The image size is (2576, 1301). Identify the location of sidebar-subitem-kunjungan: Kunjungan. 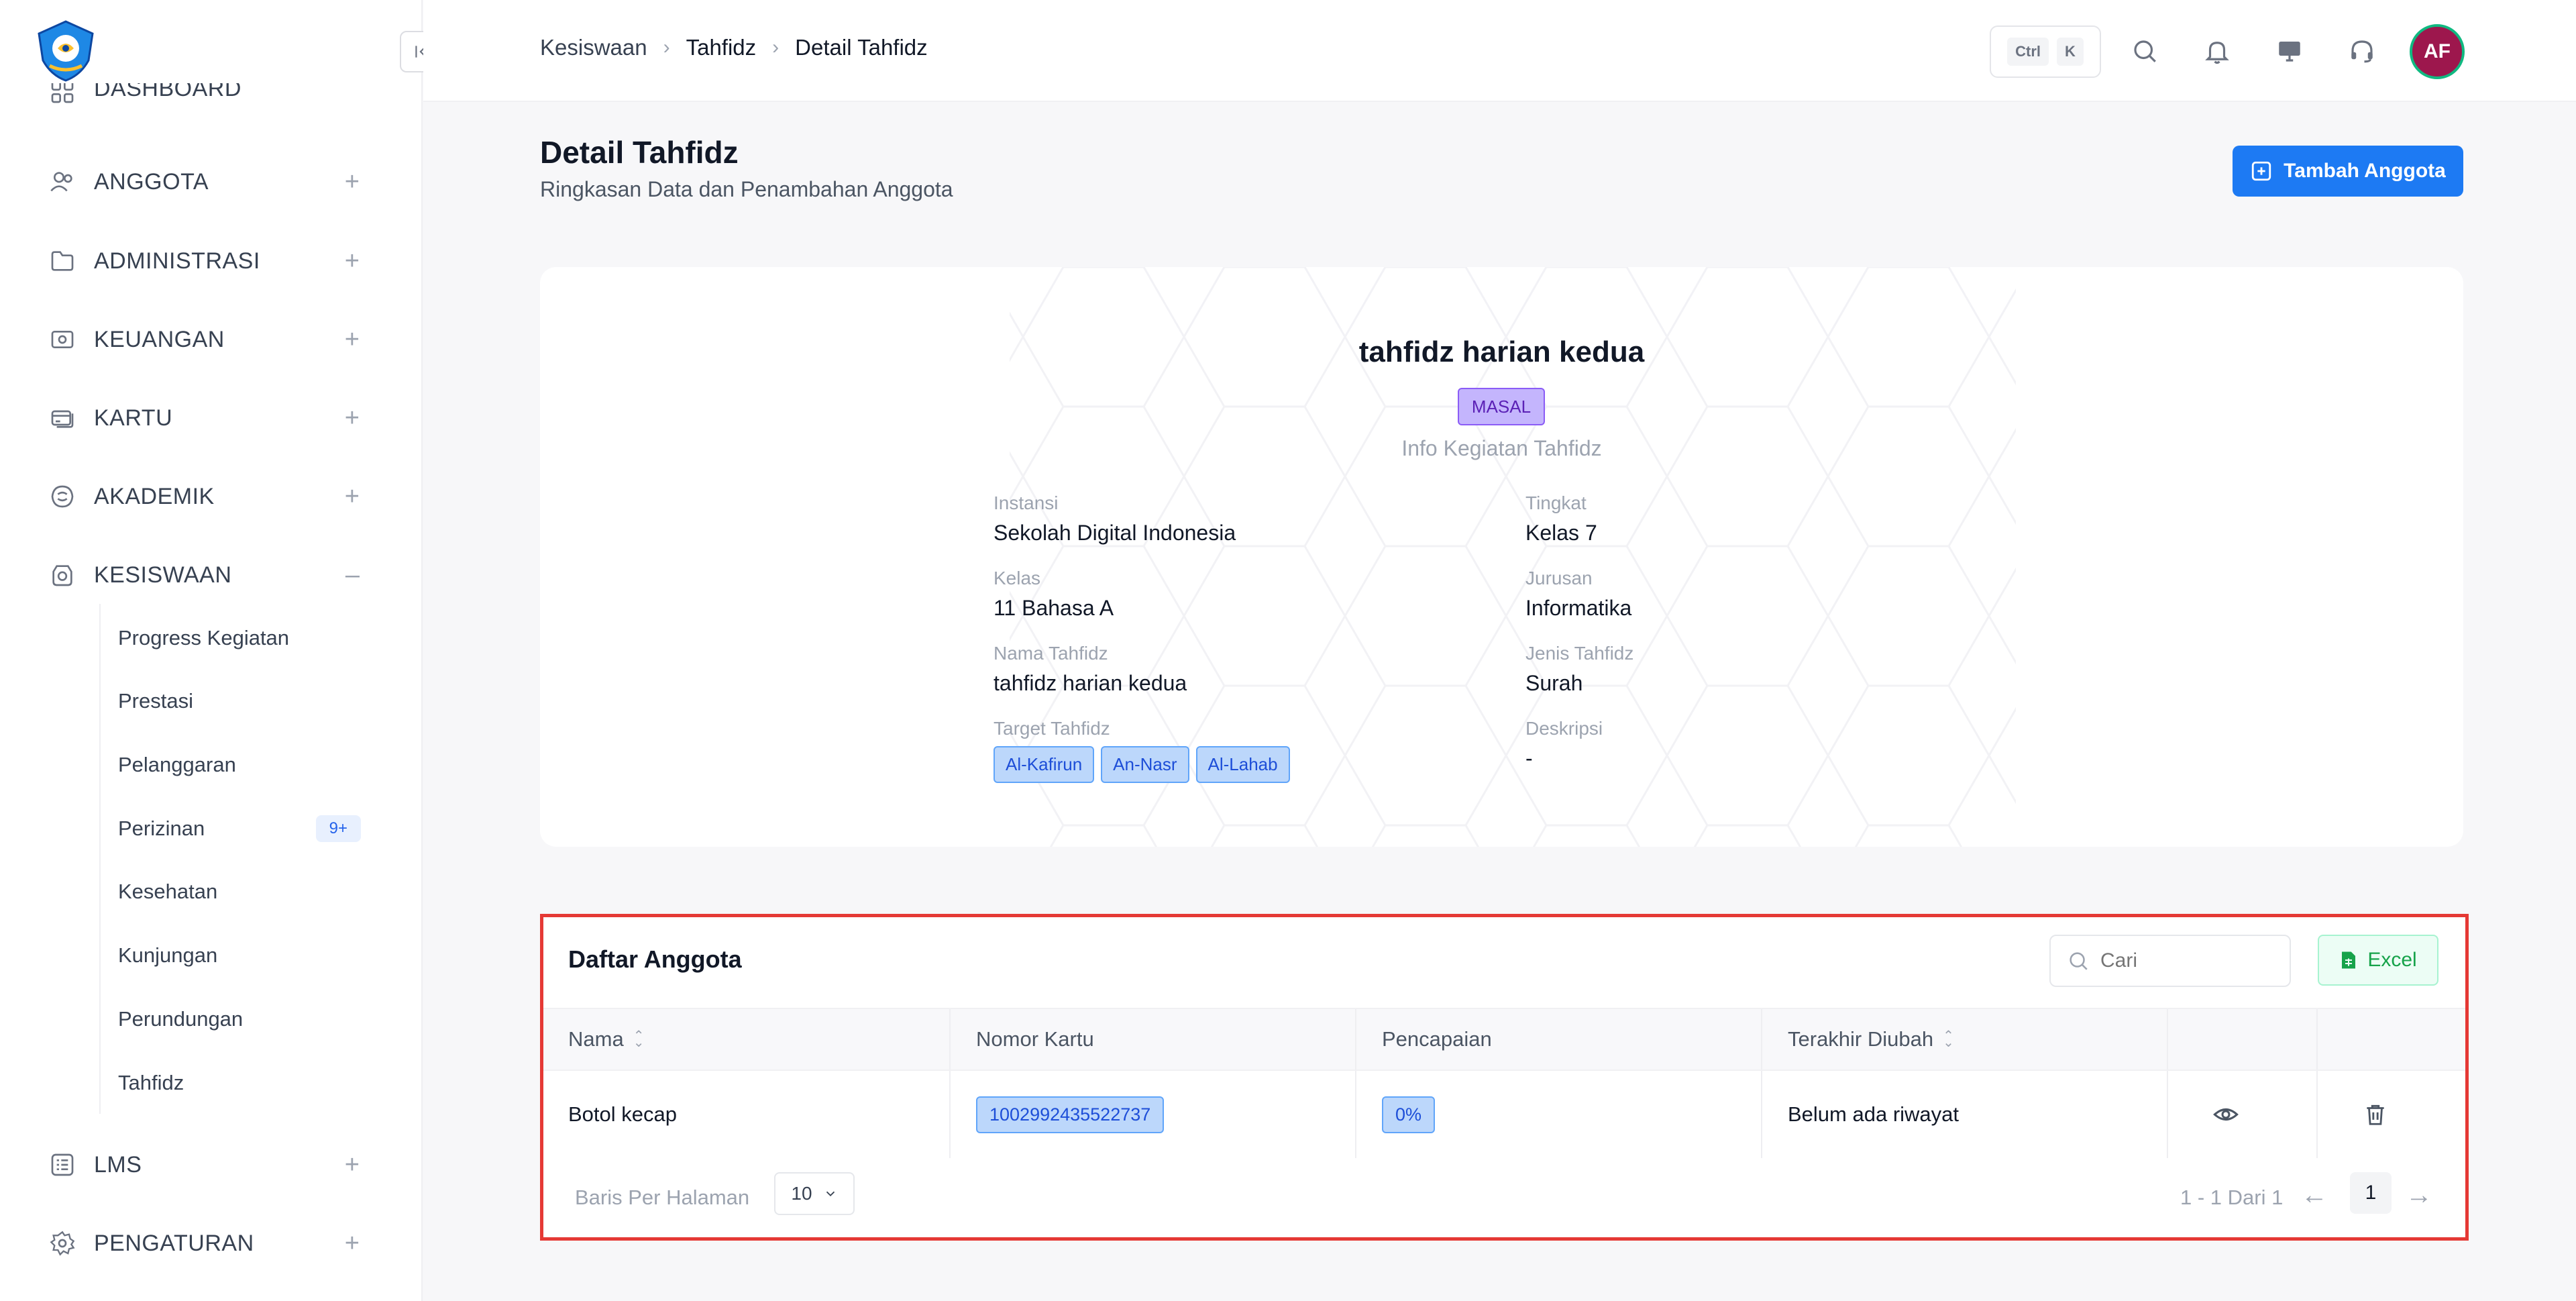
(242, 955).